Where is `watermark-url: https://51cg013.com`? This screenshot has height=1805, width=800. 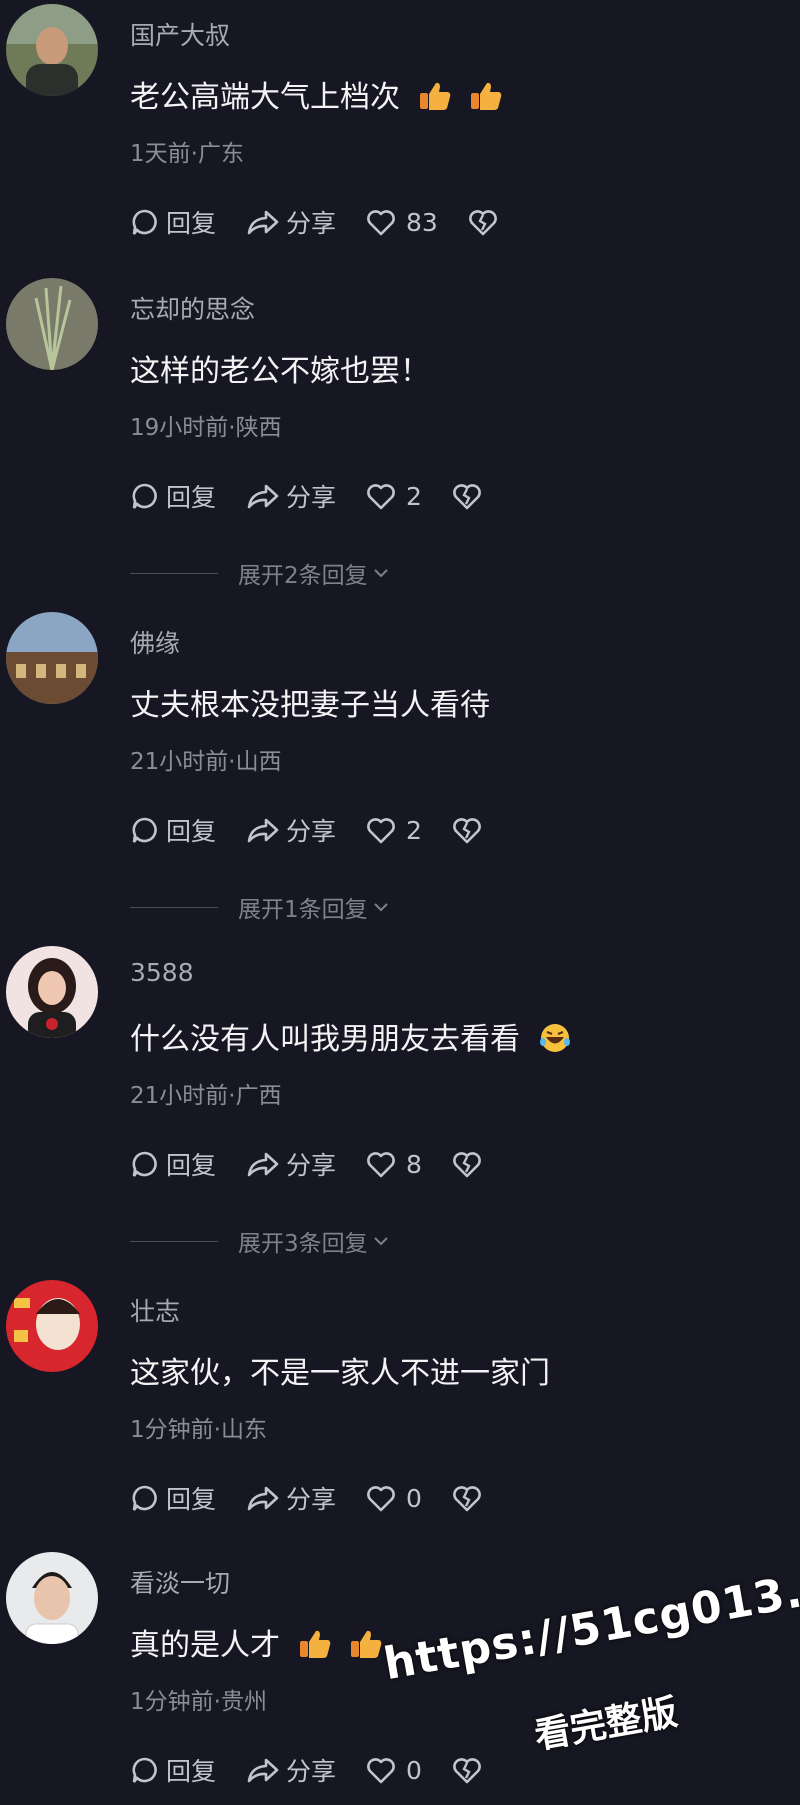 watermark-url: https://51cg013.com is located at coordinates (590, 1619).